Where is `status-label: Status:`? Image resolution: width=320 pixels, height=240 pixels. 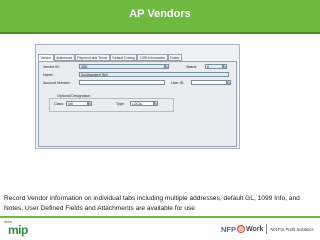 status-label: Status: is located at coordinates (192, 67).